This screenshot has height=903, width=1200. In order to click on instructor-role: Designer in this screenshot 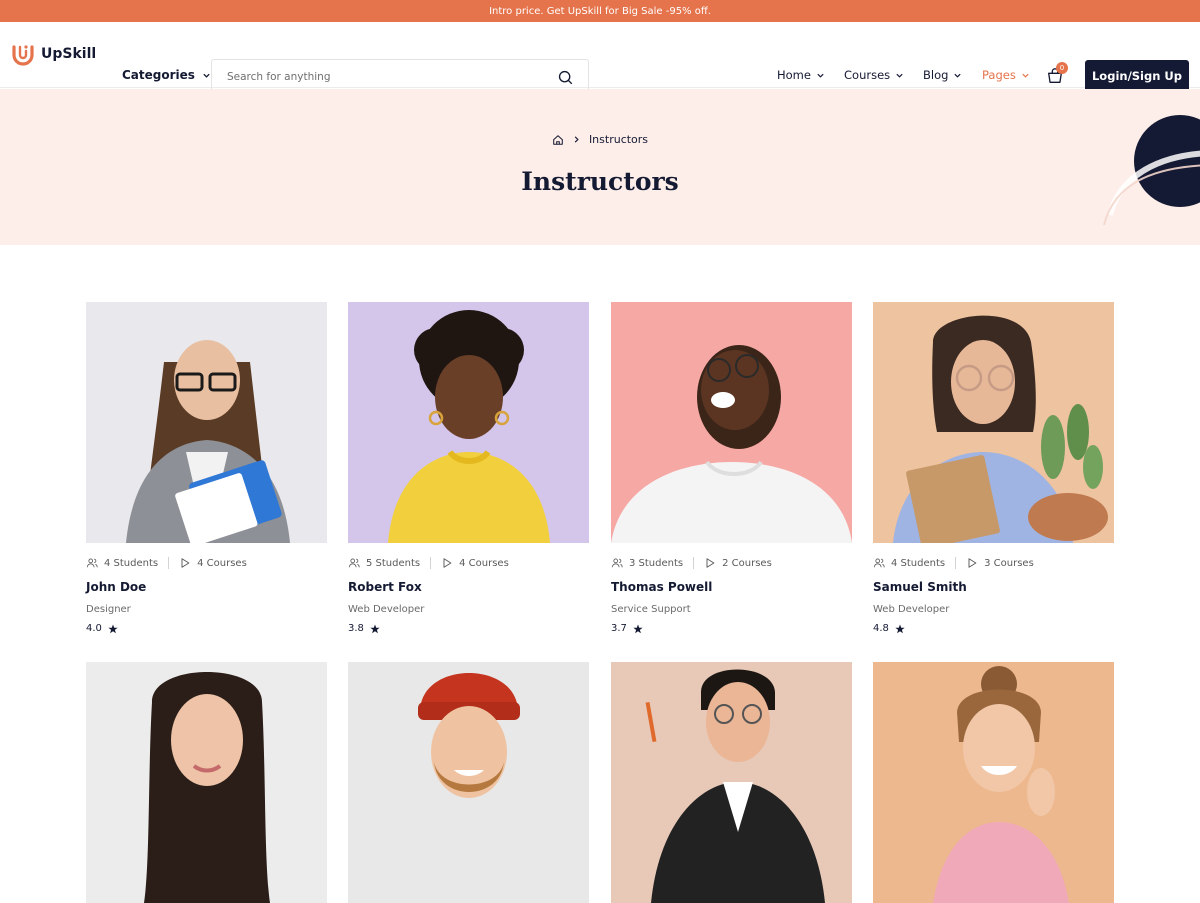, I will do `click(108, 609)`.